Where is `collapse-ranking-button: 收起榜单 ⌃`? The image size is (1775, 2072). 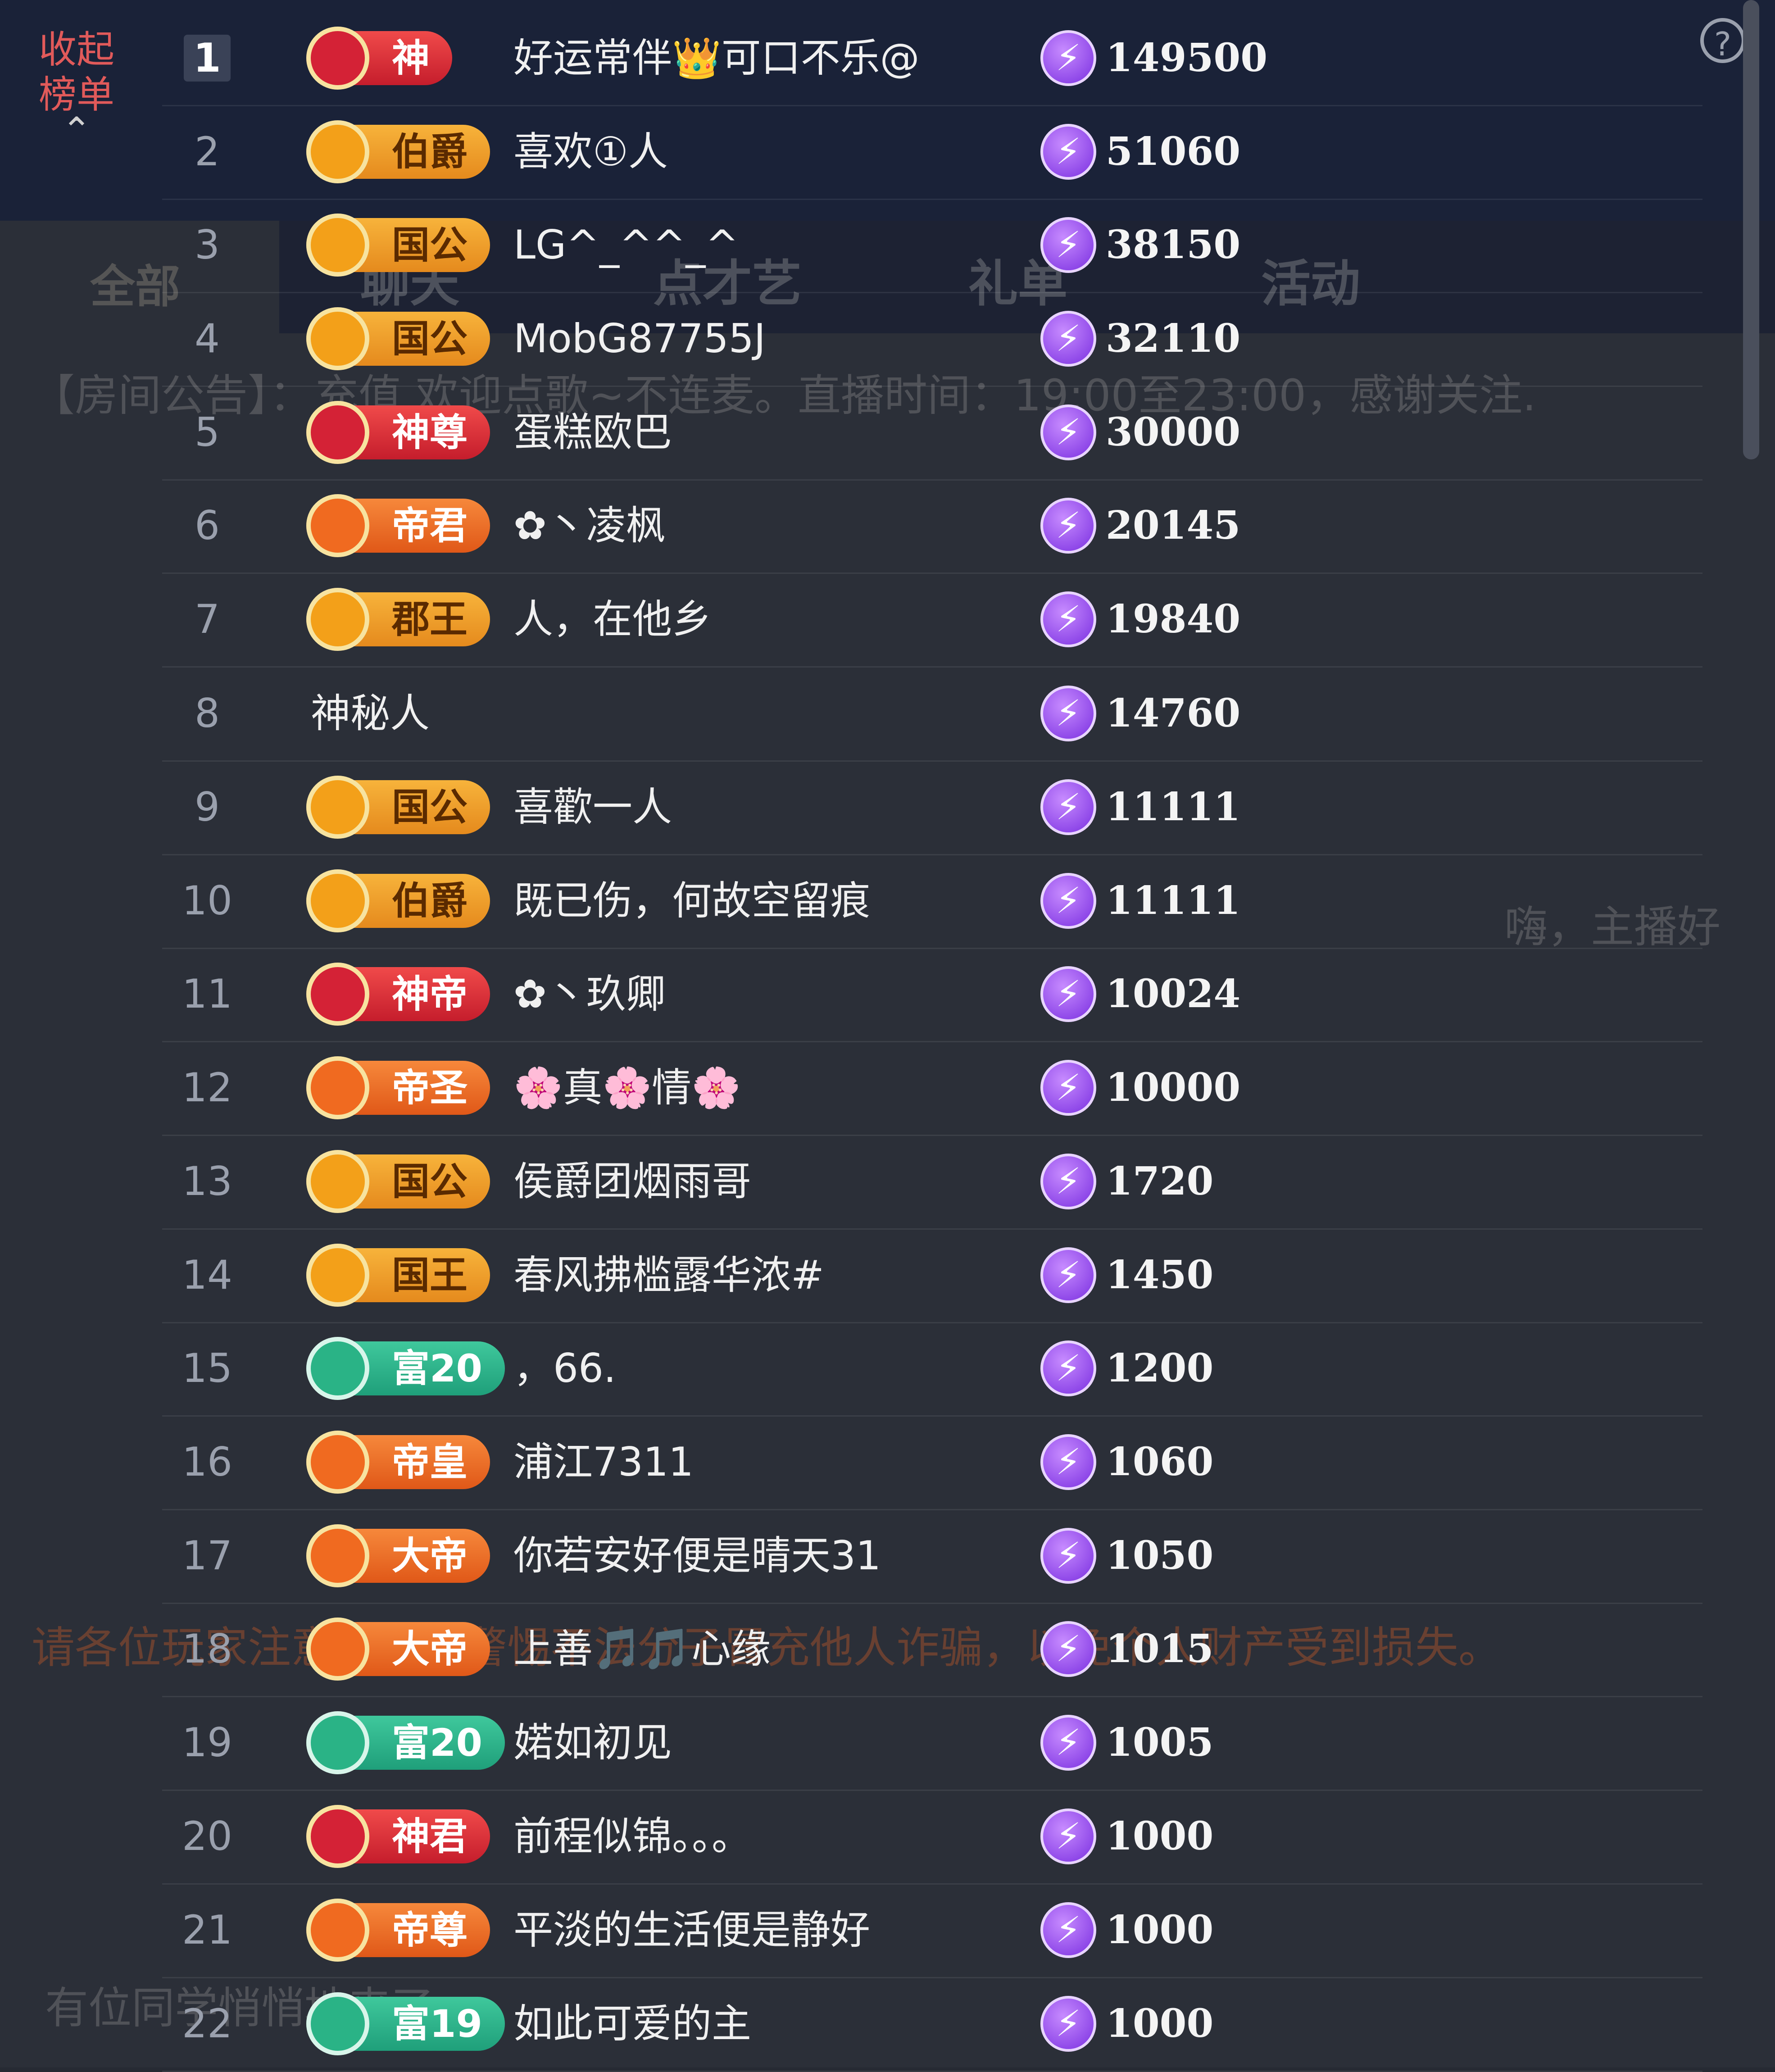 collapse-ranking-button: 收起榜单 ⌃ is located at coordinates (76, 88).